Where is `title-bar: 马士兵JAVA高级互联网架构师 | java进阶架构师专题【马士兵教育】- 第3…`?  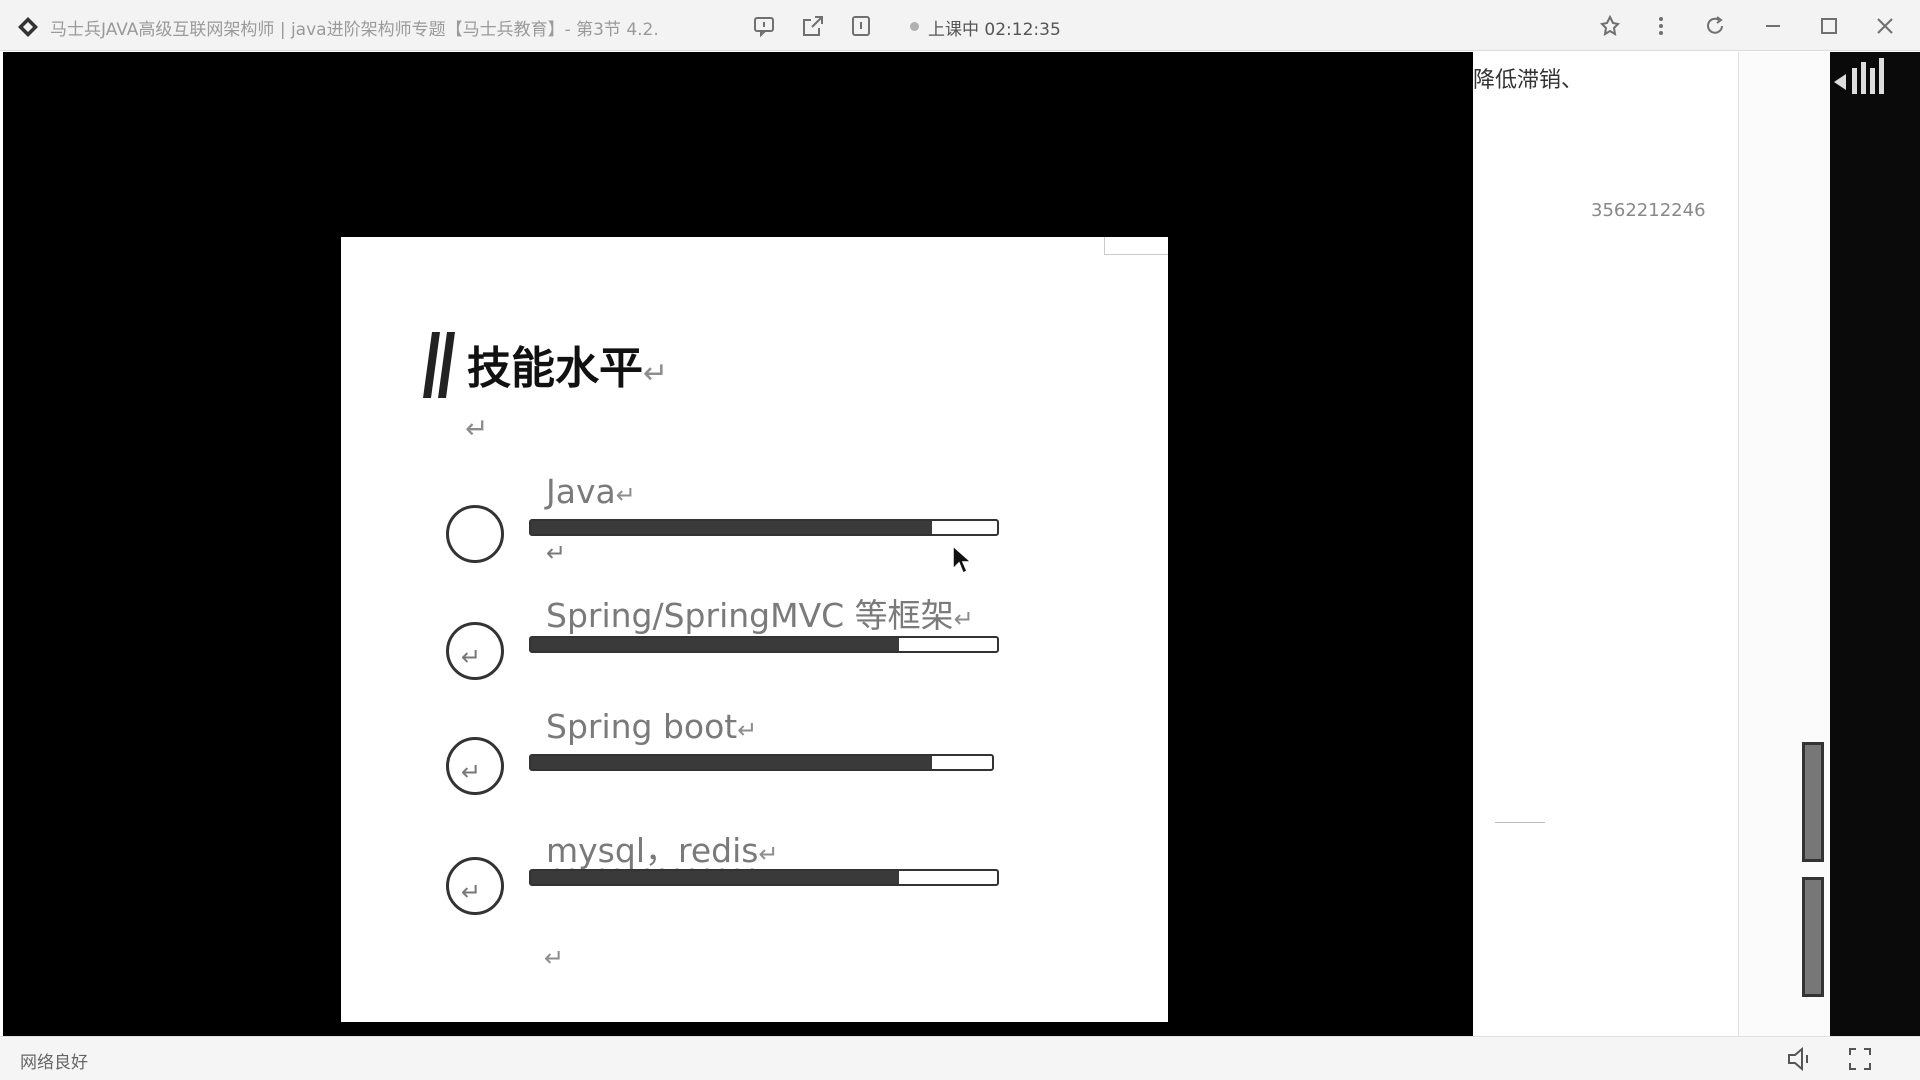 title-bar: 马士兵JAVA高级互联网架构师 | java进阶架构师专题【马士兵教育】- 第3… is located at coordinates (960, 25).